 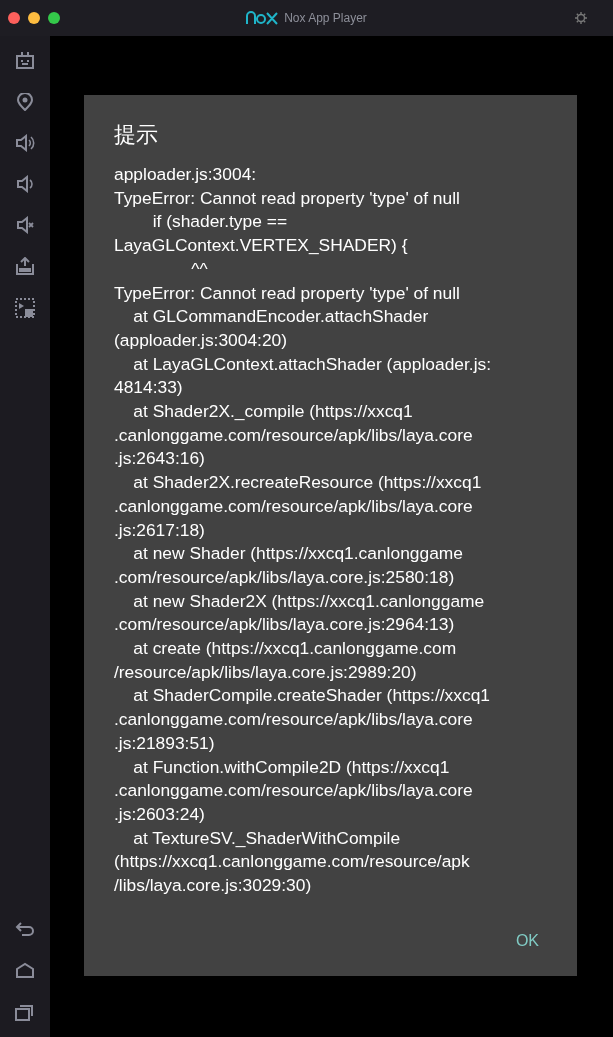 I want to click on screen-record-icon, so click(x=25, y=308).